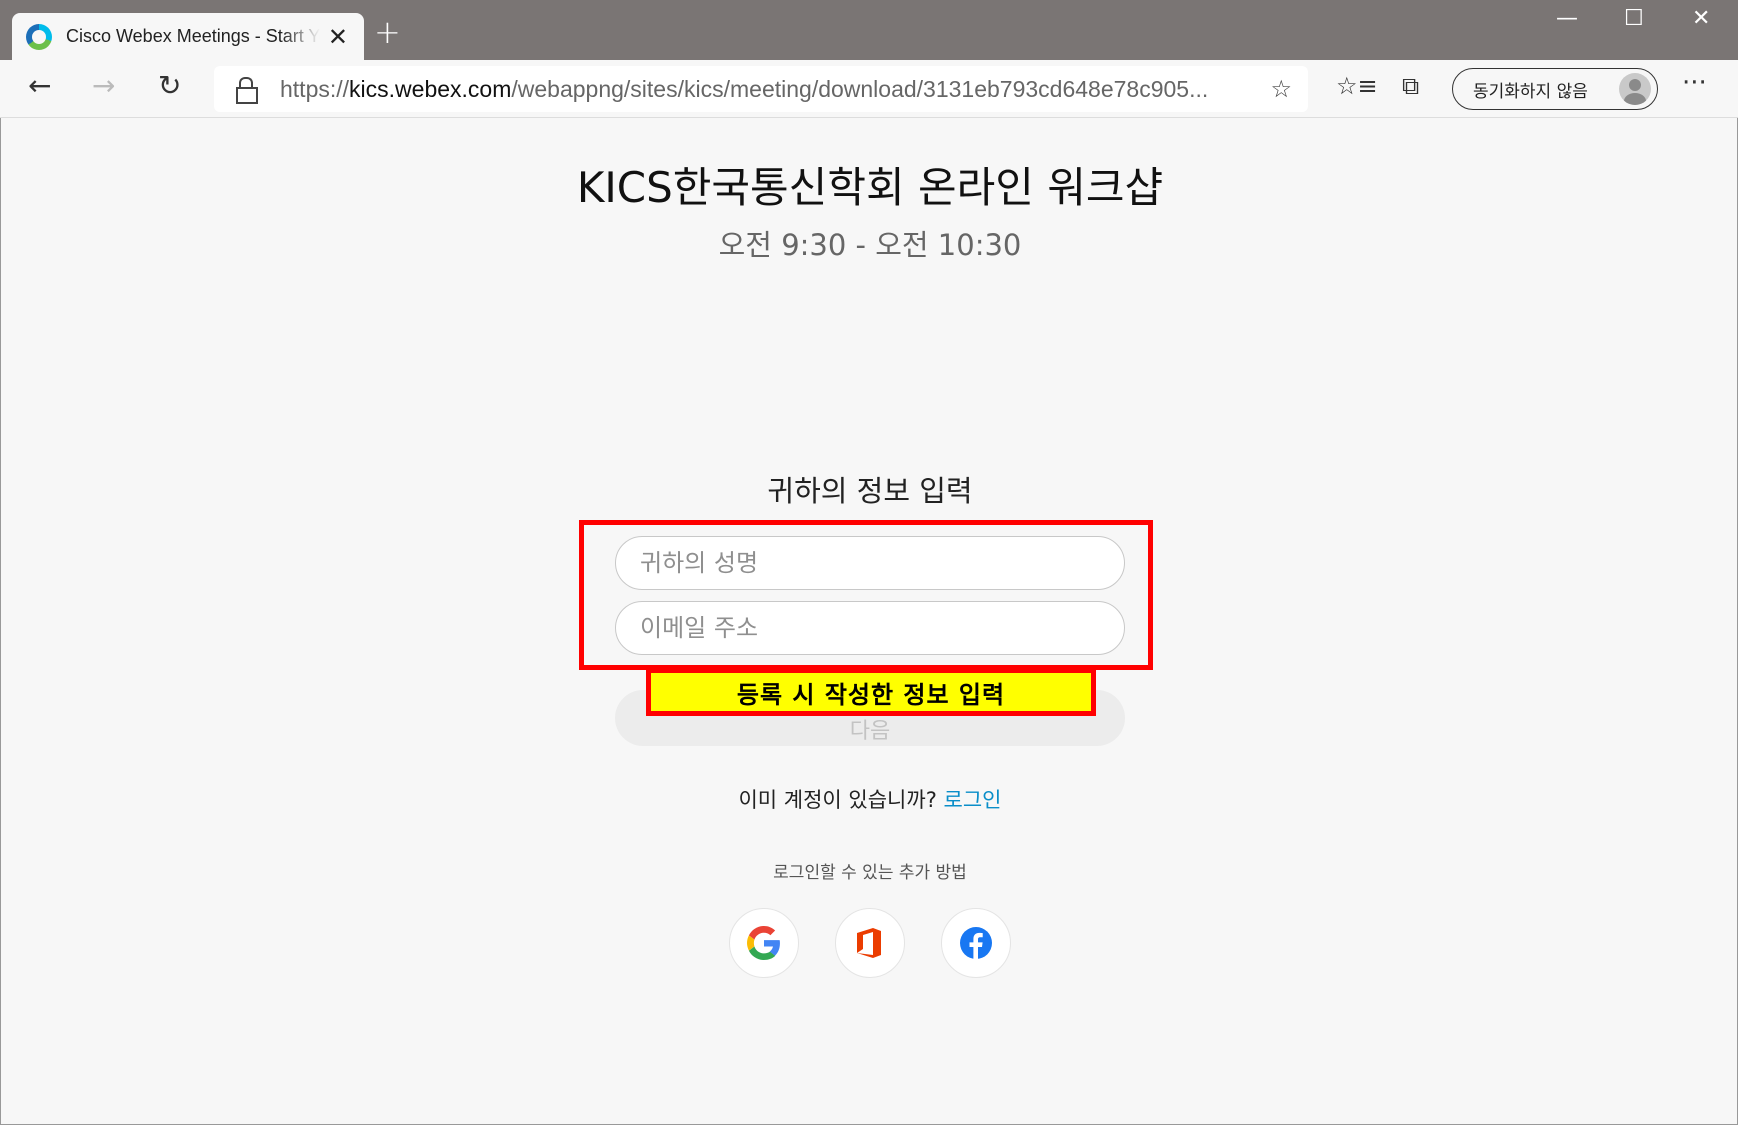  I want to click on google-login-button, so click(764, 943).